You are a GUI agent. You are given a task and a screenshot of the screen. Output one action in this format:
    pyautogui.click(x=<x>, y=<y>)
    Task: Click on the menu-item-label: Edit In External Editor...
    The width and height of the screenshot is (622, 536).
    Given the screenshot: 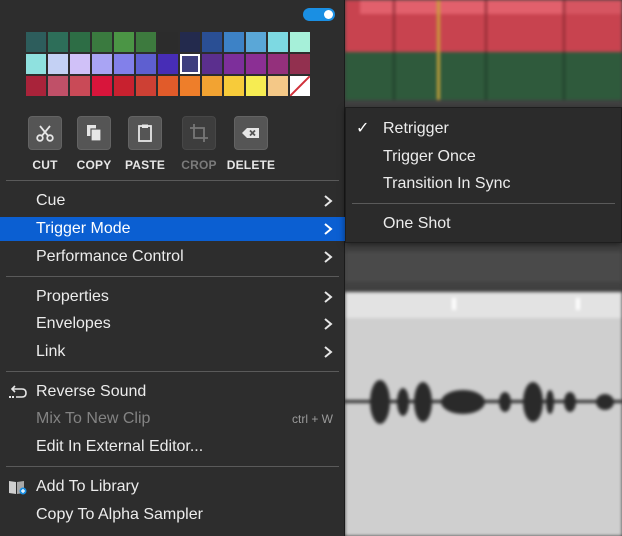 What is the action you would take?
    pyautogui.click(x=120, y=446)
    